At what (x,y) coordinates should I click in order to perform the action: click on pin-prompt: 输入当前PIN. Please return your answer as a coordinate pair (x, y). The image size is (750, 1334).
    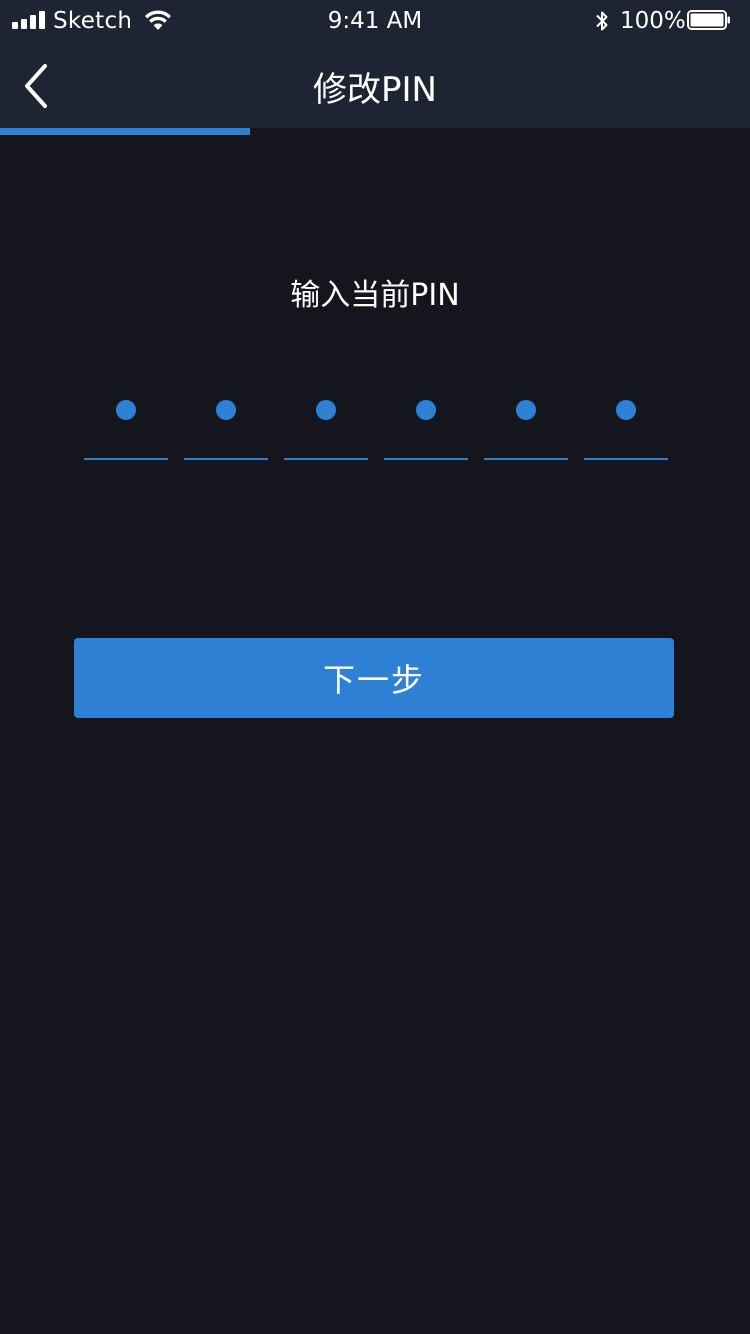
    Looking at the image, I should click on (375, 295).